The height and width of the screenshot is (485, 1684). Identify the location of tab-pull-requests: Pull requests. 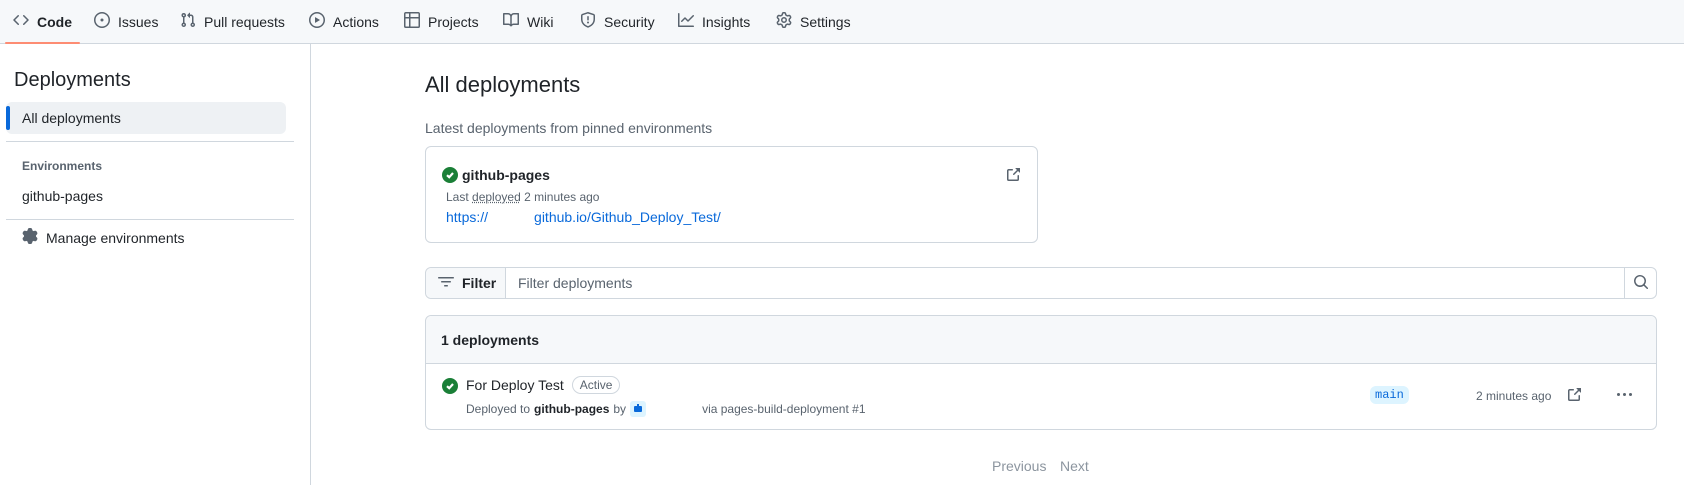
(232, 21).